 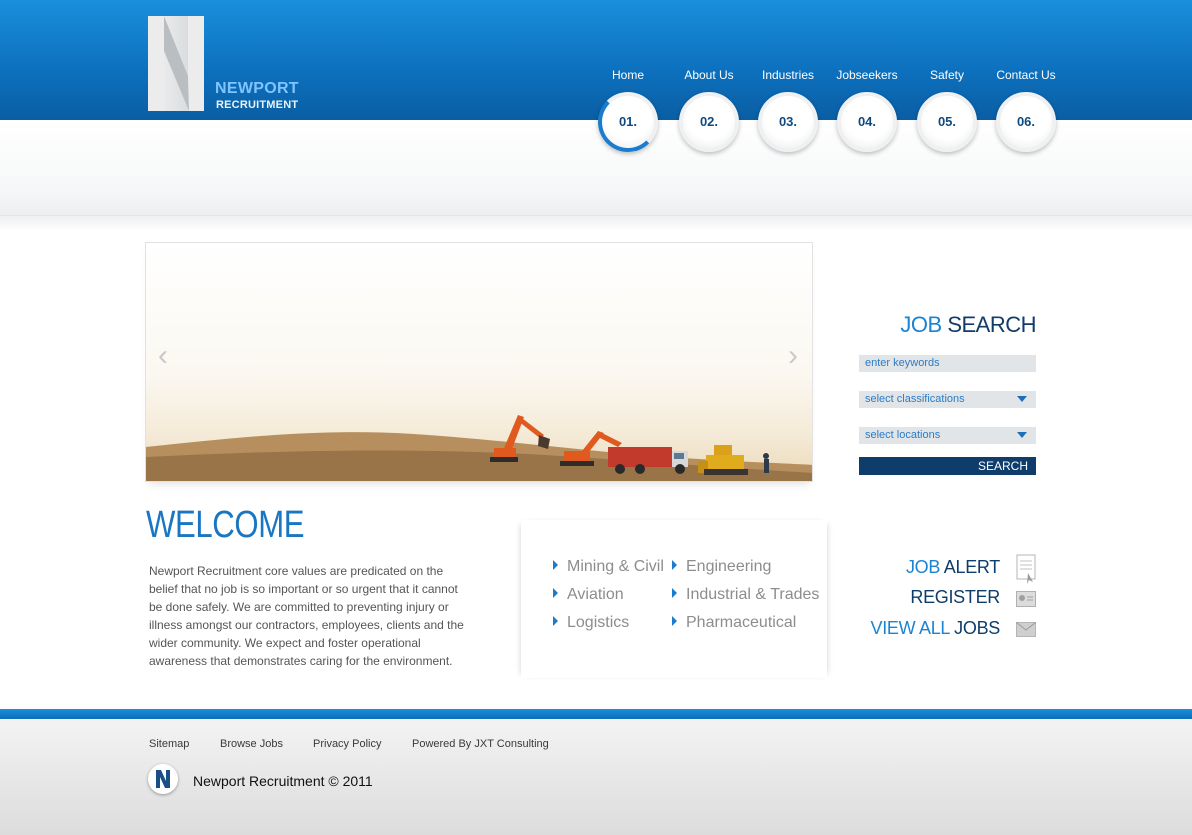 I want to click on banner-next-arrow: ›, so click(x=793, y=356).